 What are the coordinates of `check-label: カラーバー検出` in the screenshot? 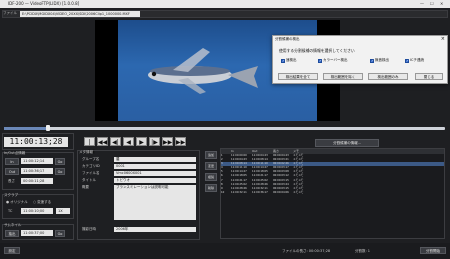 It's located at (335, 60).